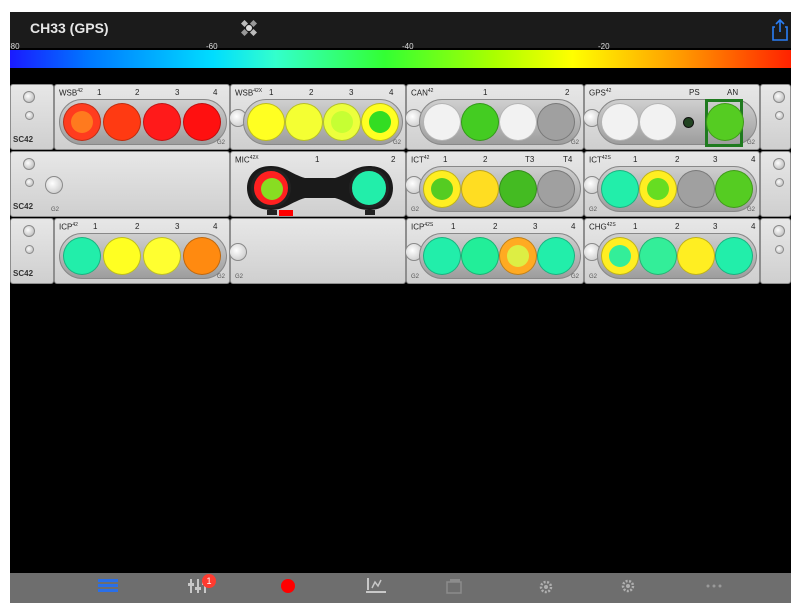  What do you see at coordinates (142, 251) in the screenshot?
I see `module-icp42: ICP42 1 2 3 4 G2` at bounding box center [142, 251].